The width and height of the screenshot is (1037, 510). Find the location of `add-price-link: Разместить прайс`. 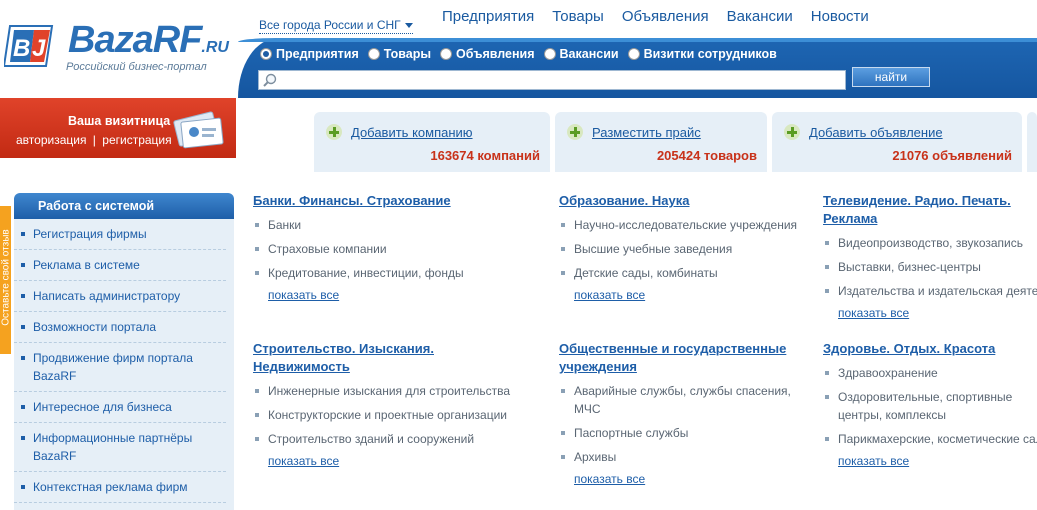

add-price-link: Разместить прайс is located at coordinates (646, 132).